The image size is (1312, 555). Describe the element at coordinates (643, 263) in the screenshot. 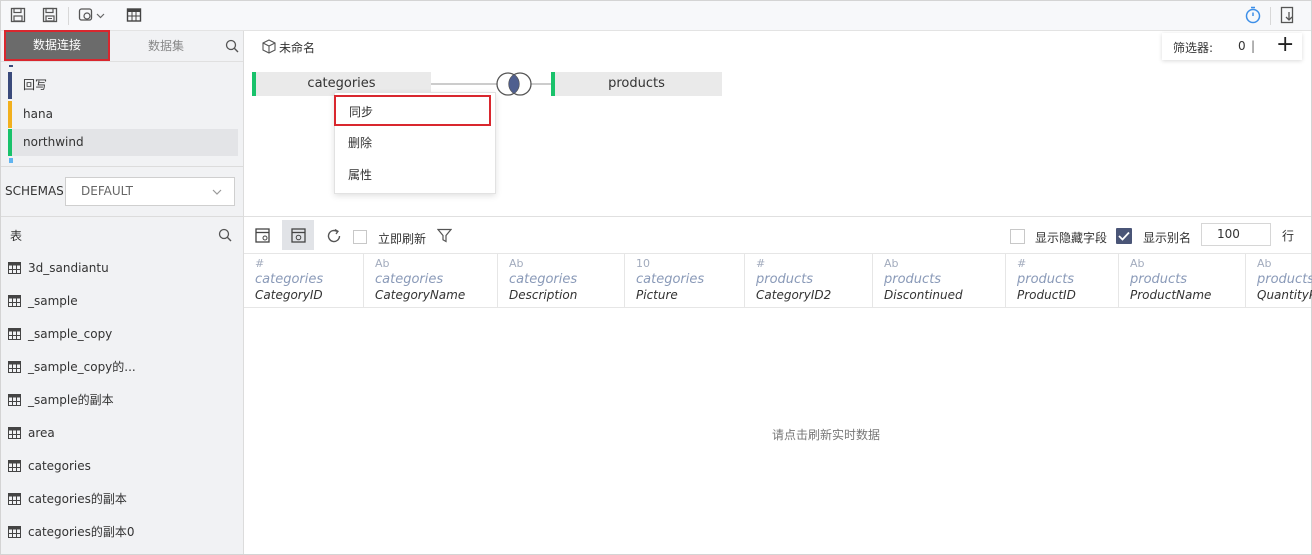

I see `column-type-icon: 10` at that location.